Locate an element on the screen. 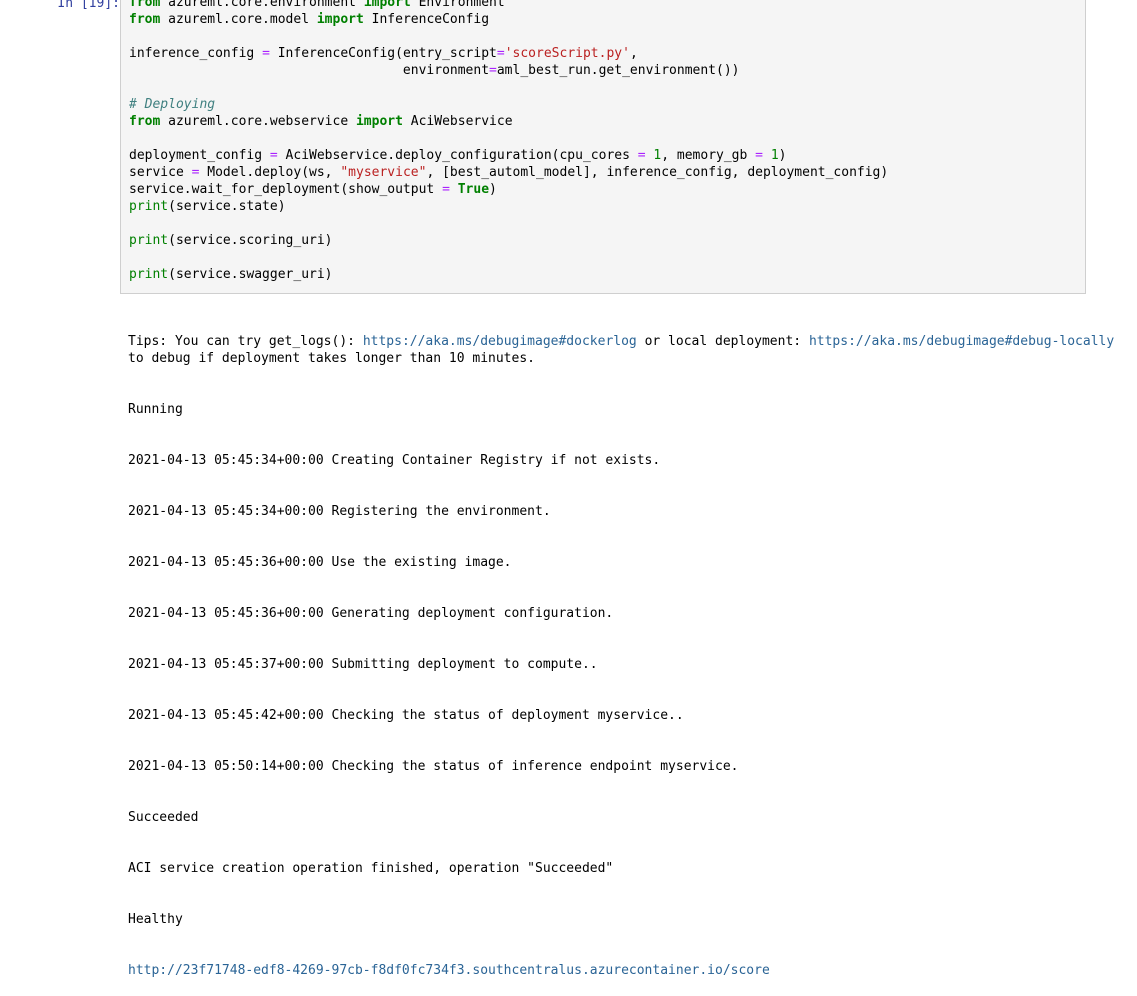  code-token: environment is located at coordinates (309, 70).